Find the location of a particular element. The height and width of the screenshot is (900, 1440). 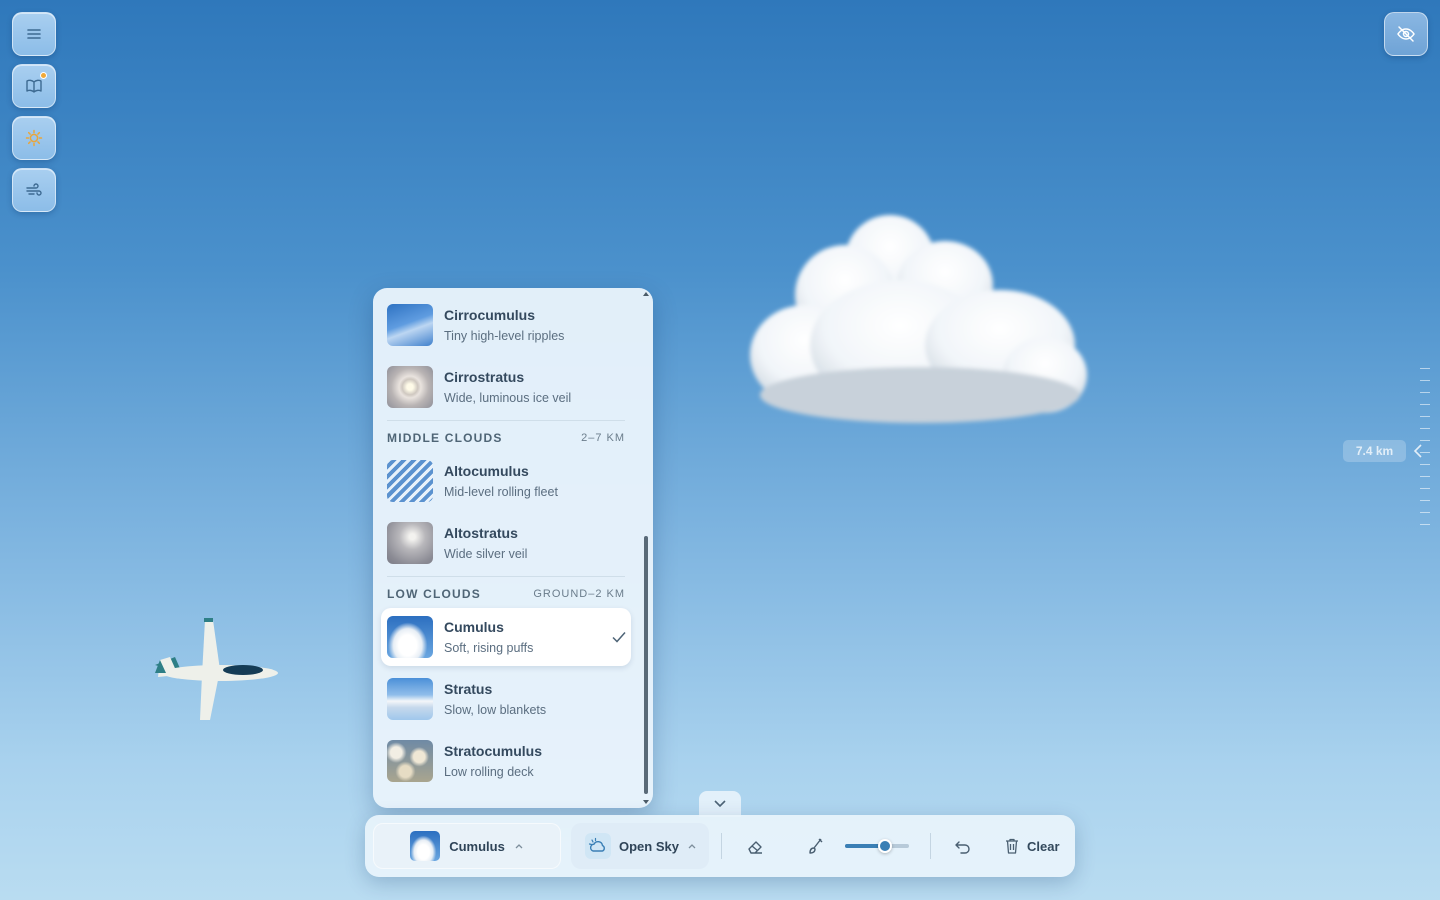

book-icon is located at coordinates (34, 86).